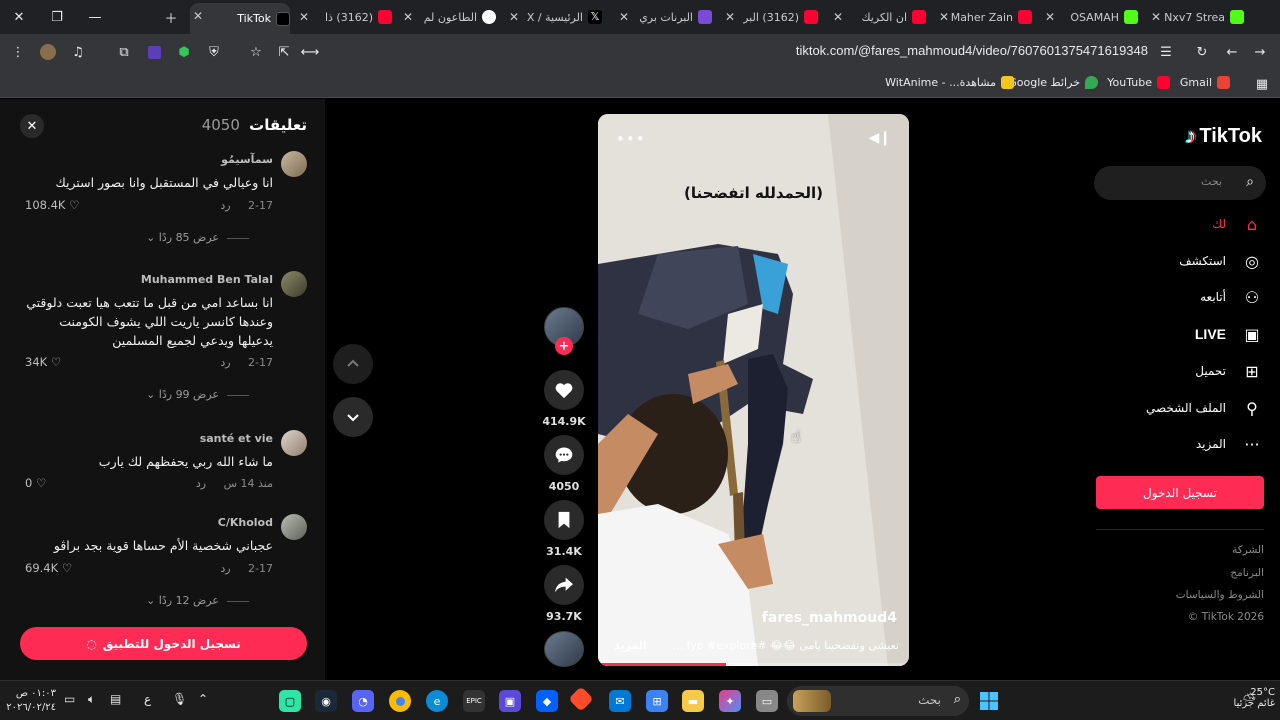  What do you see at coordinates (214, 52) in the screenshot?
I see `shield-icon: ⛨` at bounding box center [214, 52].